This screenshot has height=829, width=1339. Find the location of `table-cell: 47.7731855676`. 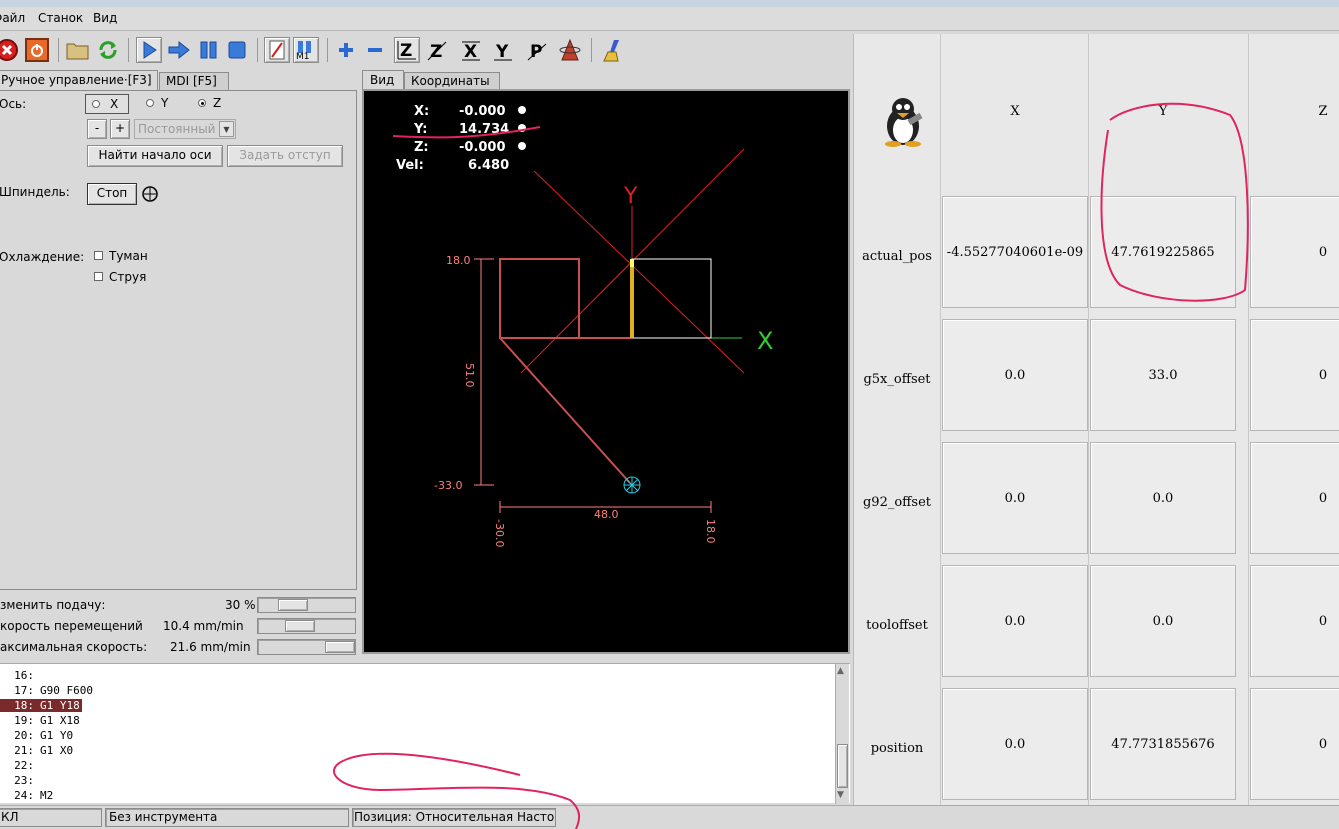

table-cell: 47.7731855676 is located at coordinates (1163, 744).